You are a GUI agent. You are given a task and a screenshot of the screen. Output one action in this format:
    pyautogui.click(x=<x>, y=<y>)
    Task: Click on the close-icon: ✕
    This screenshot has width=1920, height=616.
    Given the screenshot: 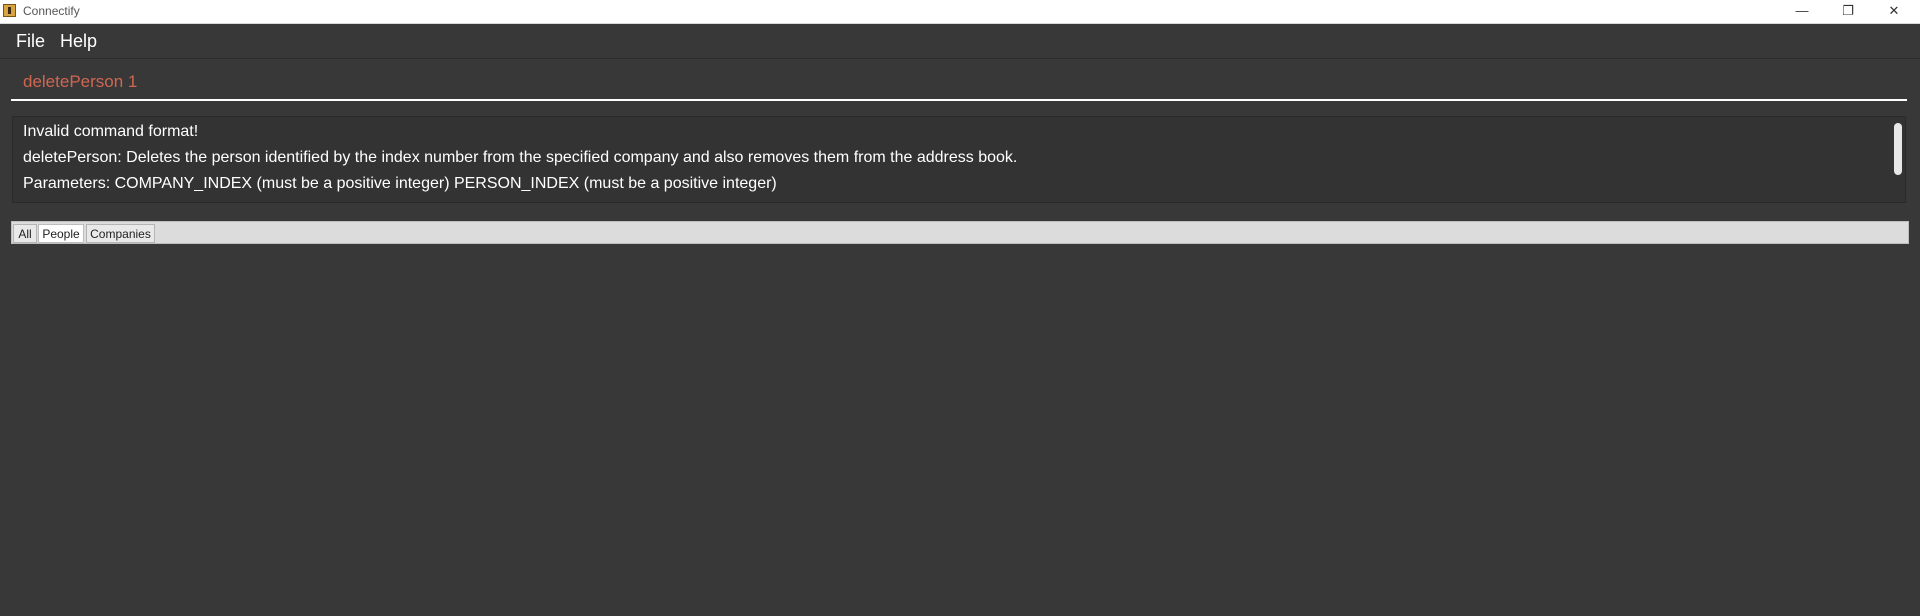 What is the action you would take?
    pyautogui.click(x=1894, y=10)
    